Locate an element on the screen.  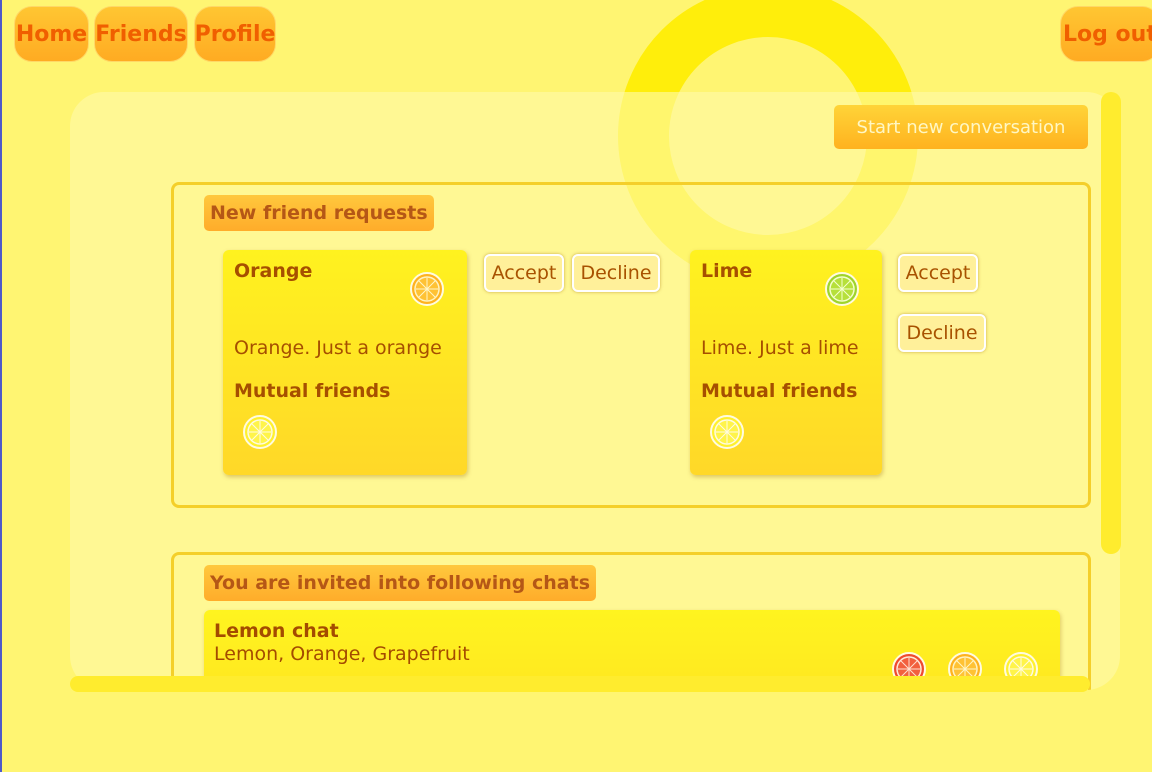
friend-requests-heading: New friend requests is located at coordinates (319, 213).